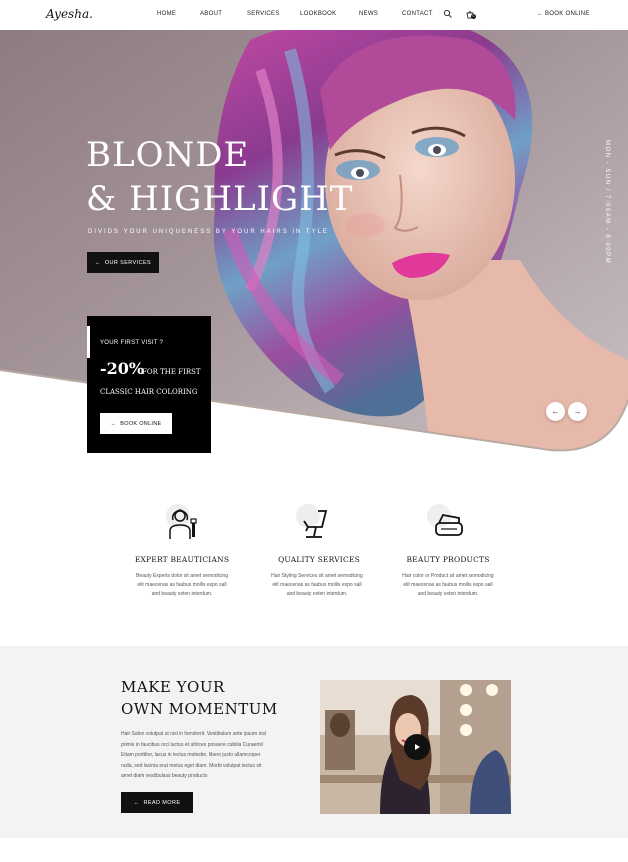  What do you see at coordinates (220, 177) in the screenshot?
I see `hero-title: BLONDE & HIGHLIGHT` at bounding box center [220, 177].